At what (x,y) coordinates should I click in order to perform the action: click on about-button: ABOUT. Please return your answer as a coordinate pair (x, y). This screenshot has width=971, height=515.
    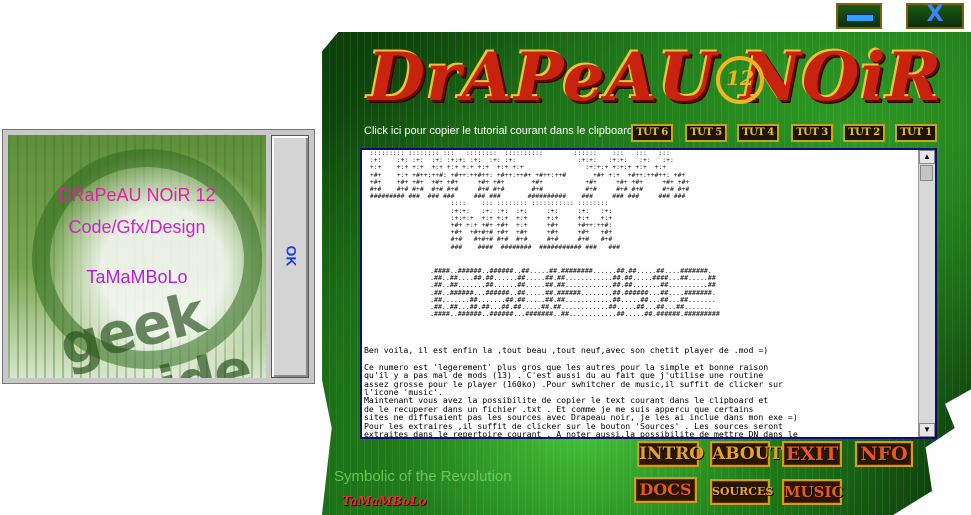
    Looking at the image, I should click on (746, 454).